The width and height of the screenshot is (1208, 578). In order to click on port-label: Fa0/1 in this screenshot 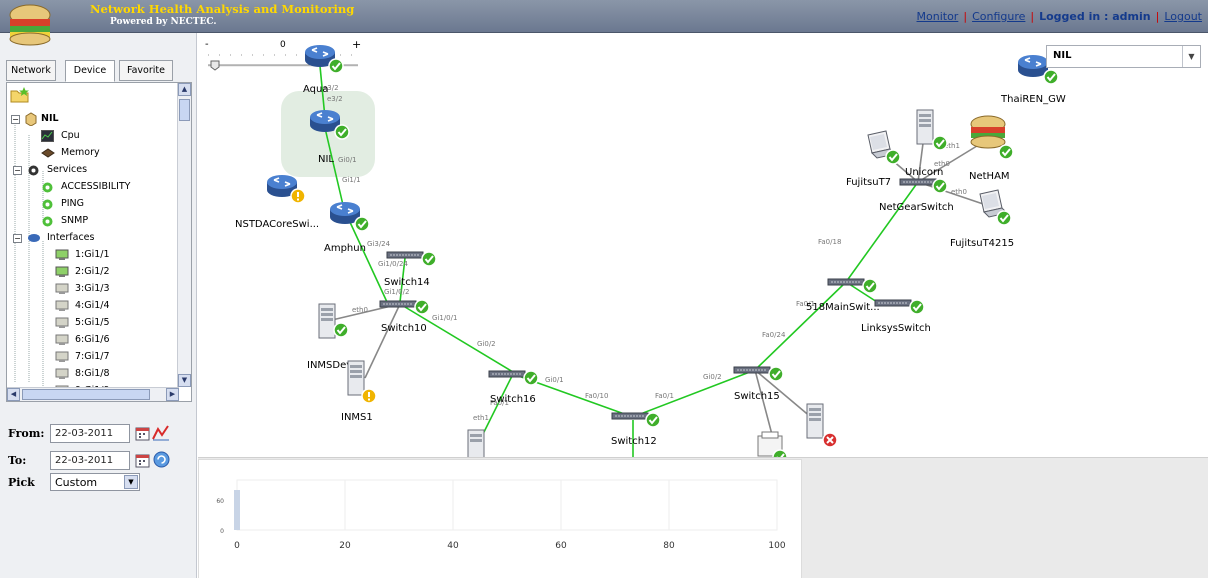, I will do `click(664, 396)`.